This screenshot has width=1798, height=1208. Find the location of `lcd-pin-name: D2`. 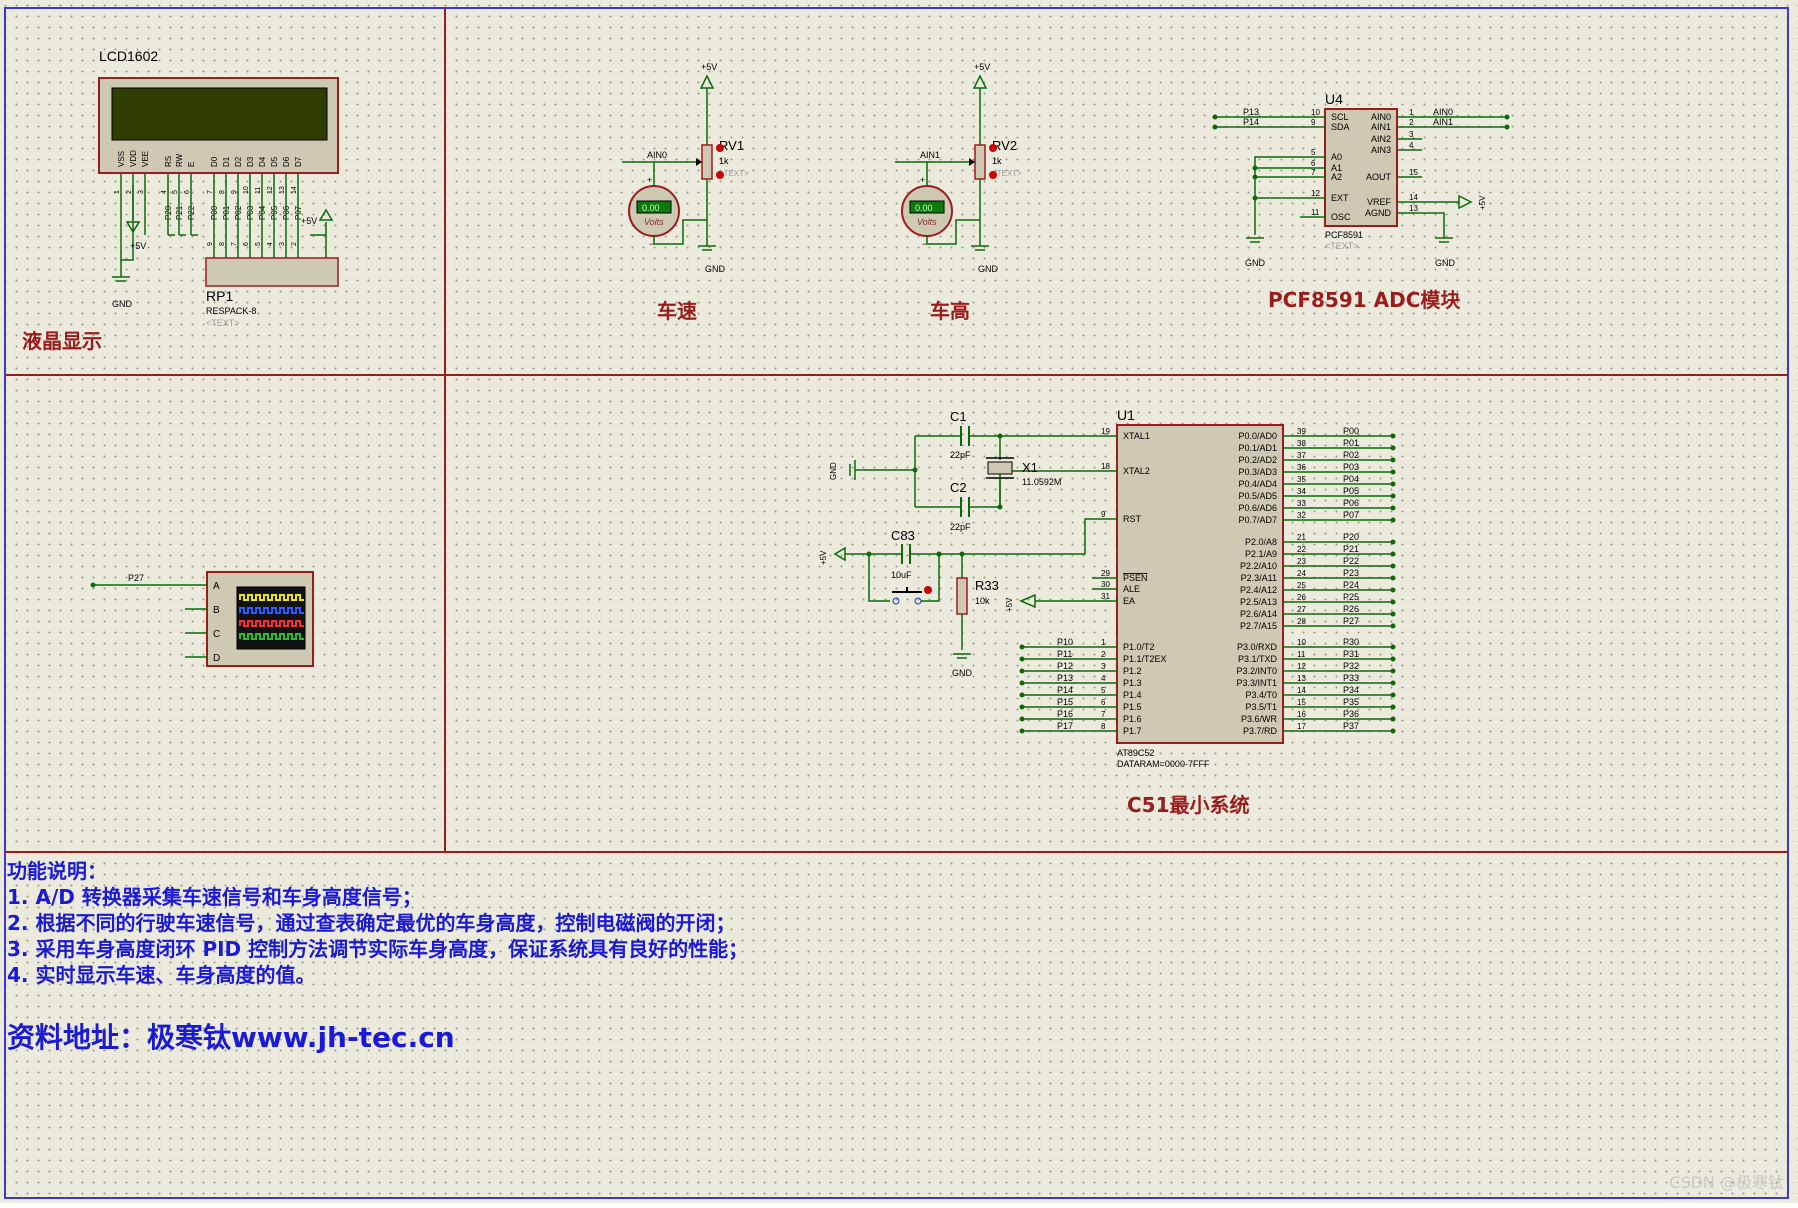

lcd-pin-name: D2 is located at coordinates (238, 161).